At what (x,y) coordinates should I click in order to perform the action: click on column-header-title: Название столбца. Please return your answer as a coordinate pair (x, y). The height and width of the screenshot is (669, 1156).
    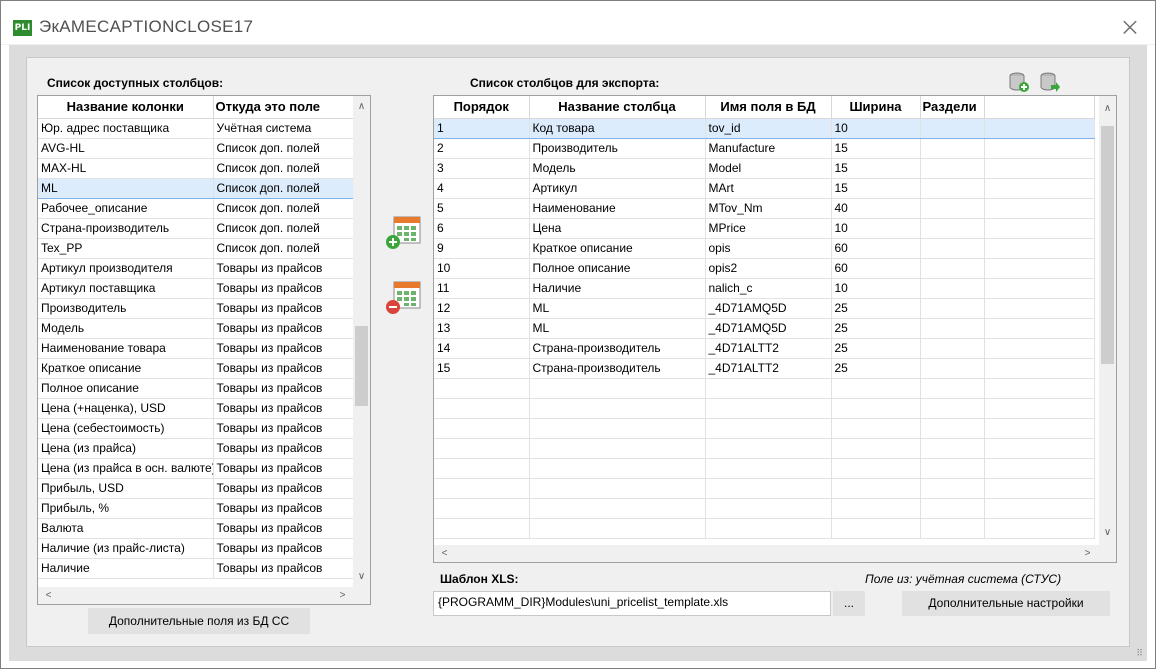
    Looking at the image, I should click on (617, 107).